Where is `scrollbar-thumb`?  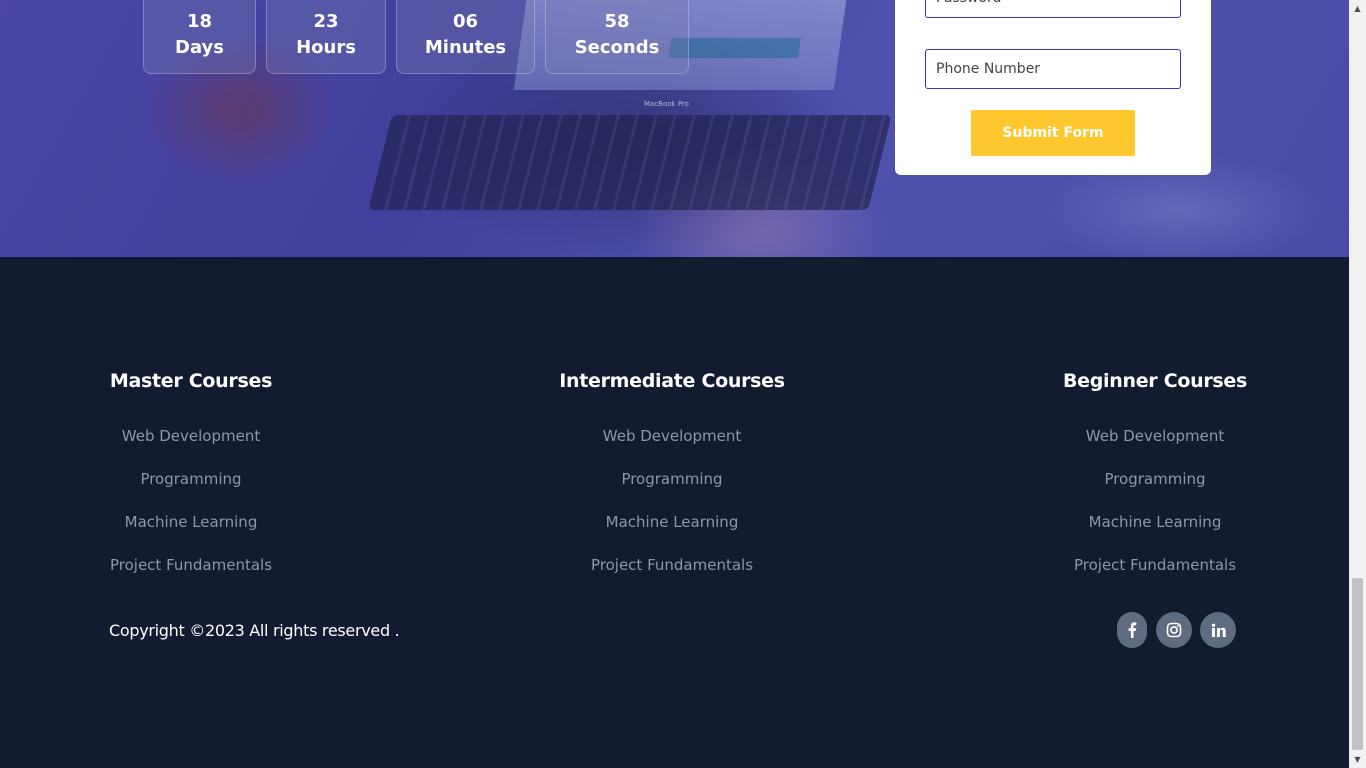
scrollbar-thumb is located at coordinates (1357, 664).